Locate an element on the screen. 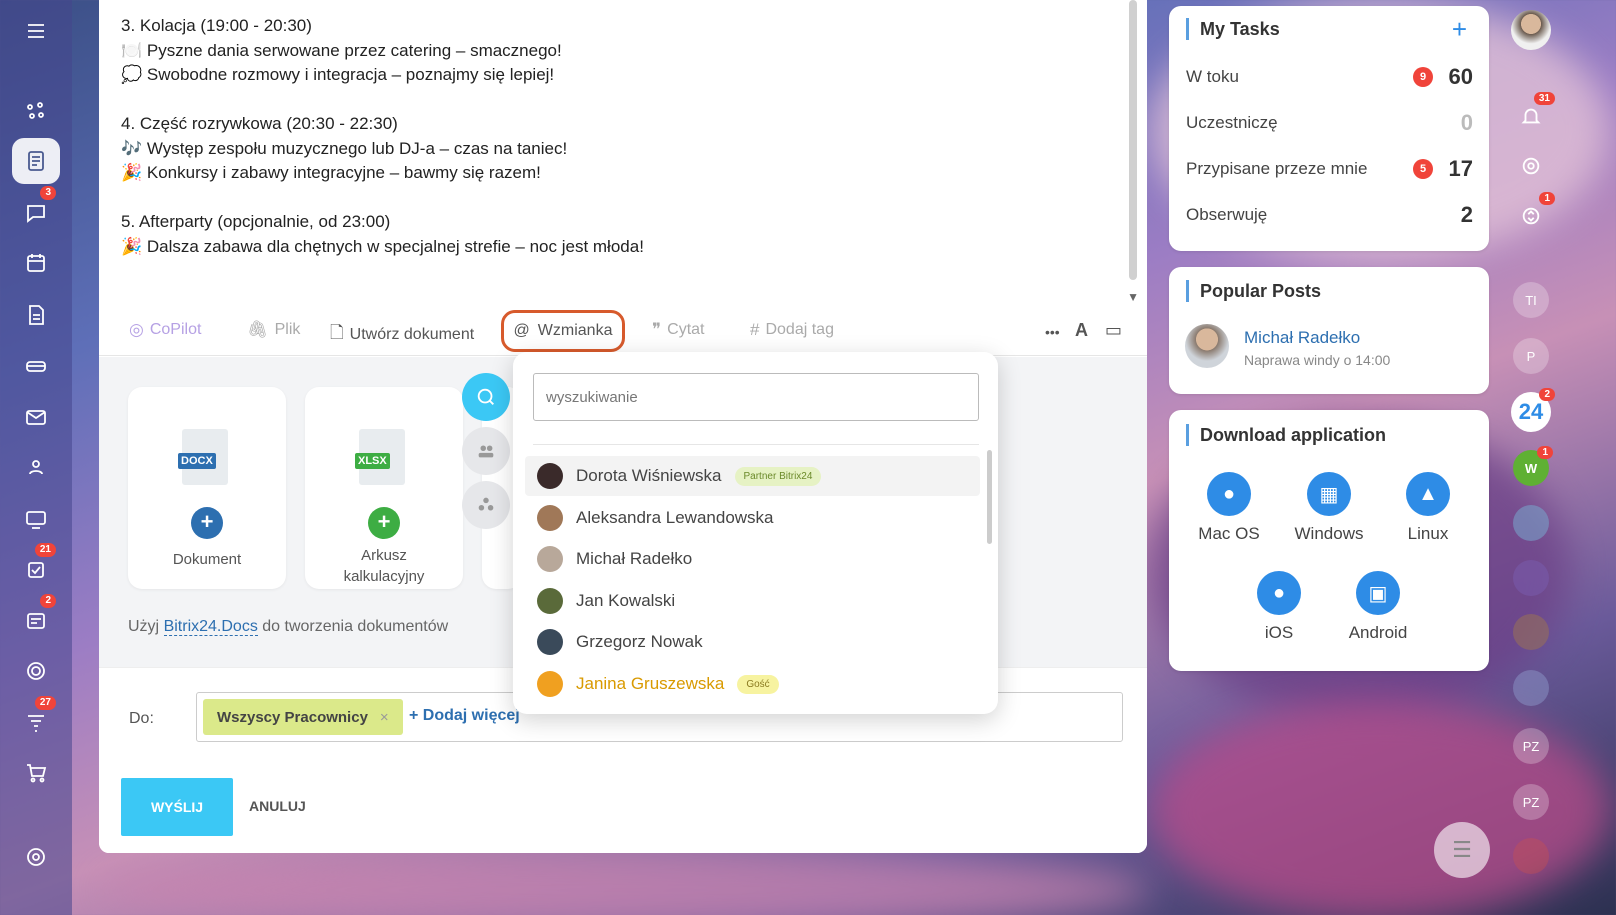 The width and height of the screenshot is (1616, 915). news-icon: 2 is located at coordinates (36, 619).